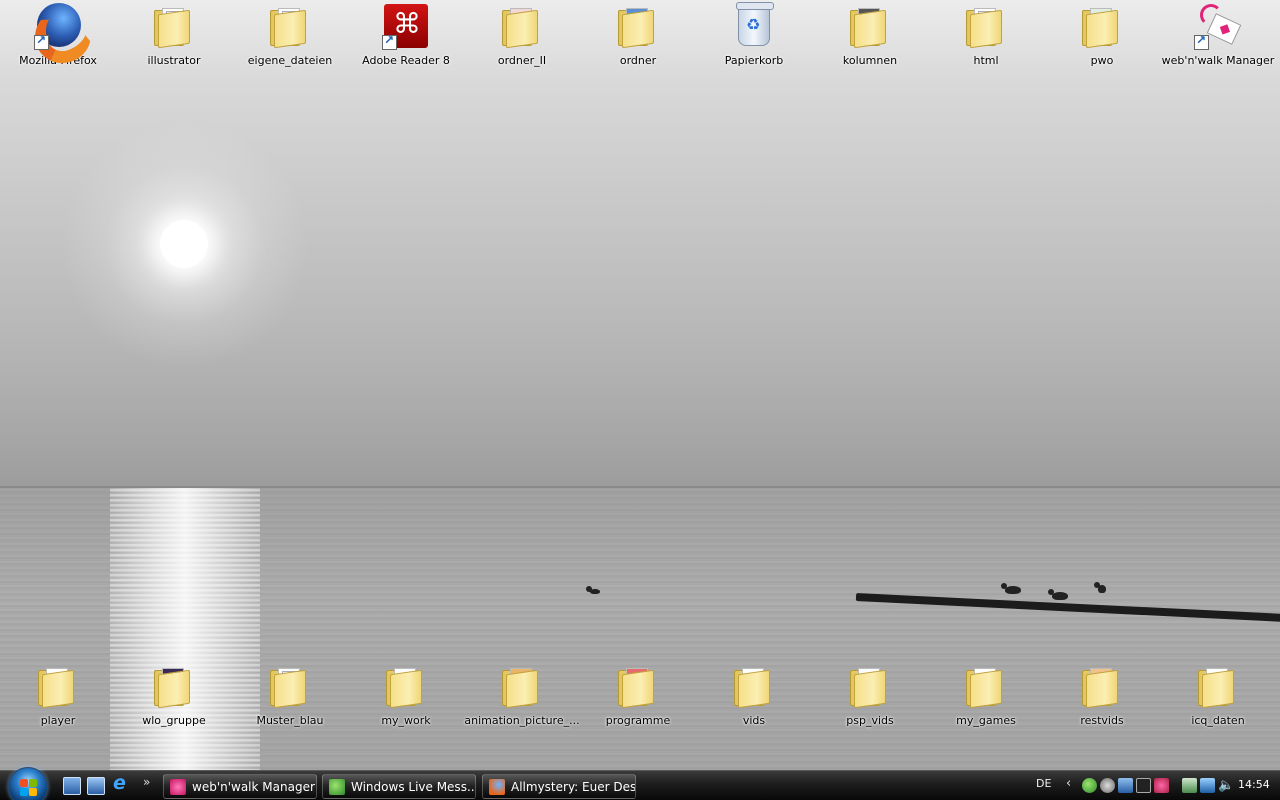  Describe the element at coordinates (1102, 720) in the screenshot. I see `desktop-icon-label: restvids` at that location.